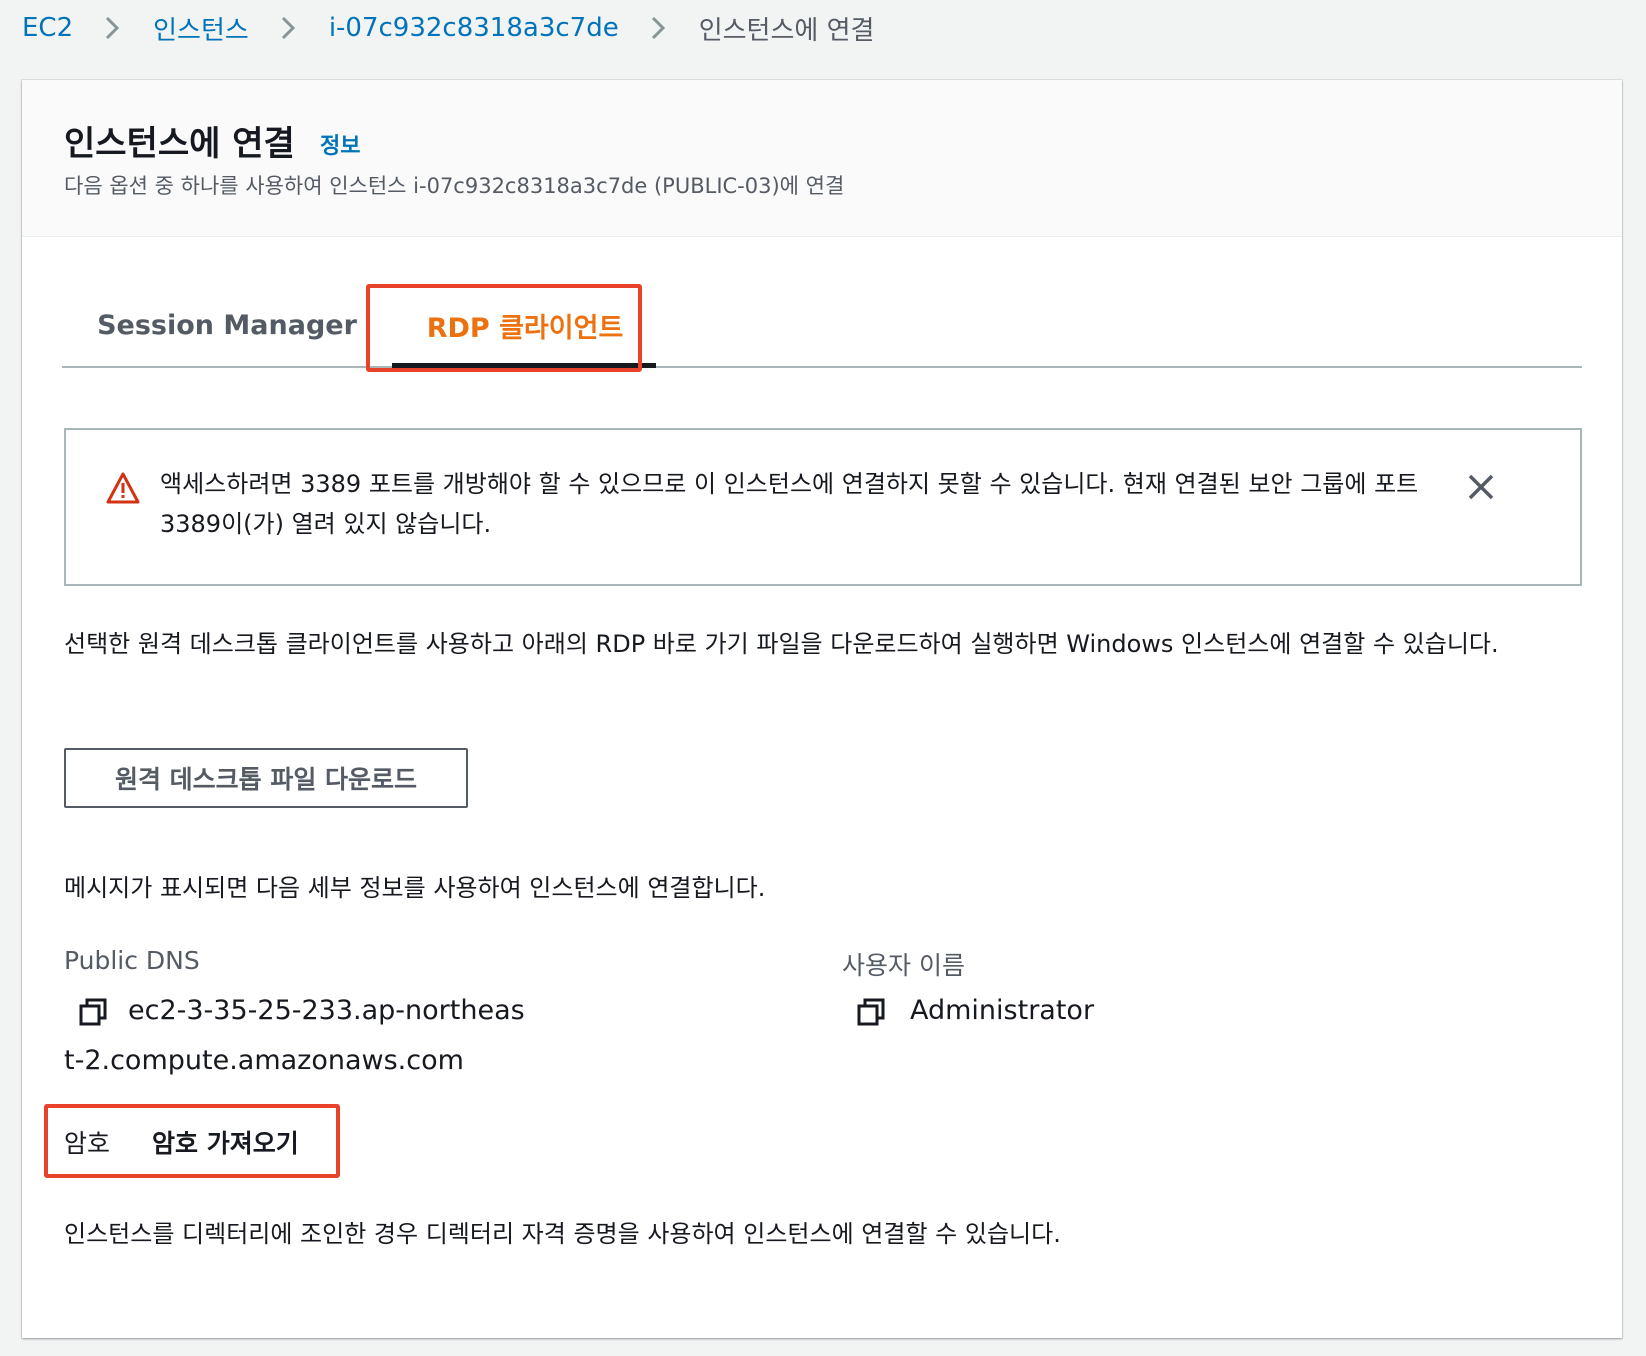  Describe the element at coordinates (822, 326) in the screenshot. I see `tabs-bar: Session Manager RDP 클라이언트` at that location.